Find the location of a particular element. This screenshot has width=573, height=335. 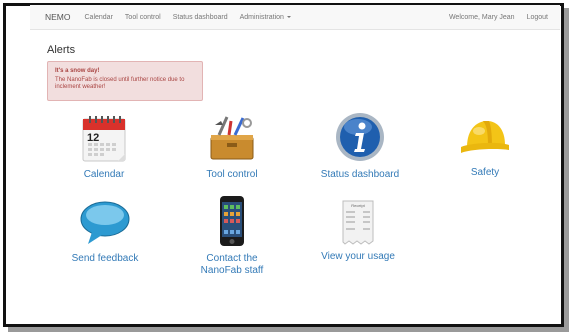

tile-calendar-label: Calendar is located at coordinates (104, 174).